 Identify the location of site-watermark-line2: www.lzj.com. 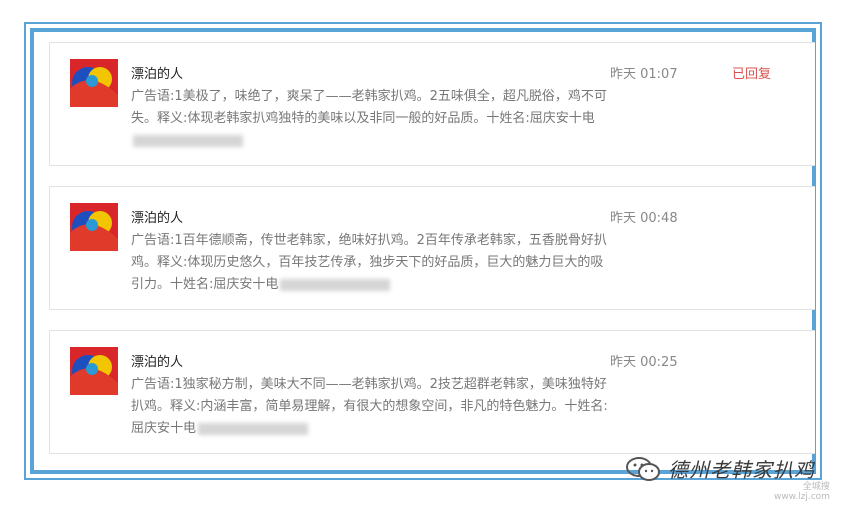
(802, 497).